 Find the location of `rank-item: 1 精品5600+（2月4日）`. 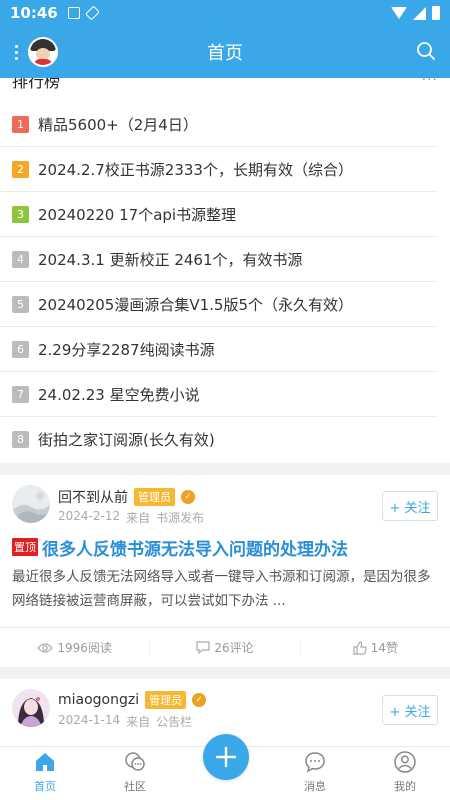

rank-item: 1 精品5600+（2月4日） is located at coordinates (219, 124).